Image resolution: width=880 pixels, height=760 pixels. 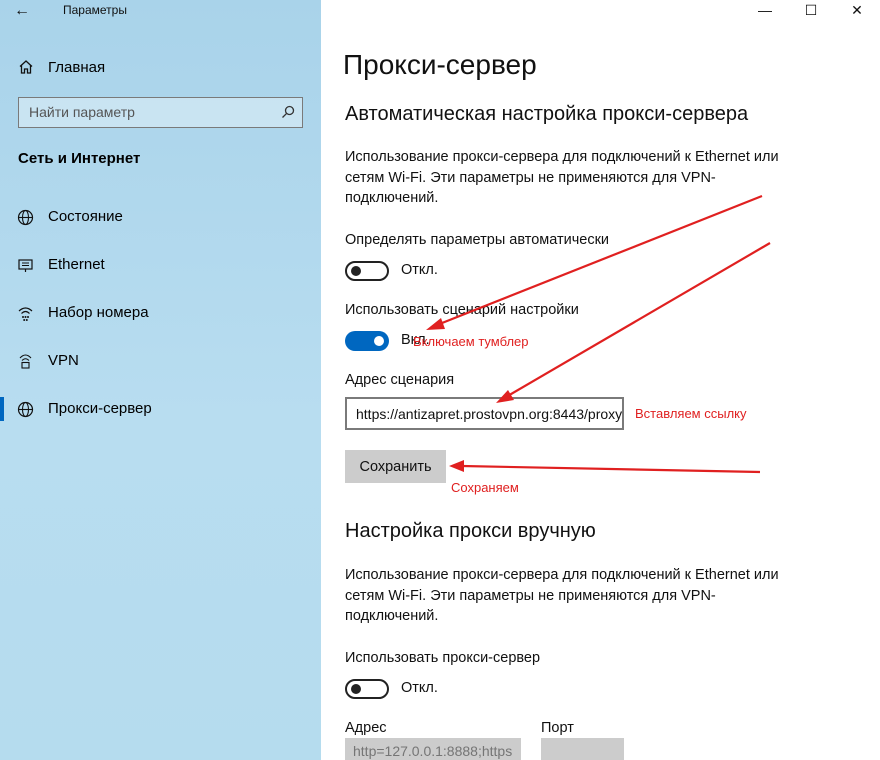 I want to click on use-proxy-state: Откл., so click(x=419, y=688).